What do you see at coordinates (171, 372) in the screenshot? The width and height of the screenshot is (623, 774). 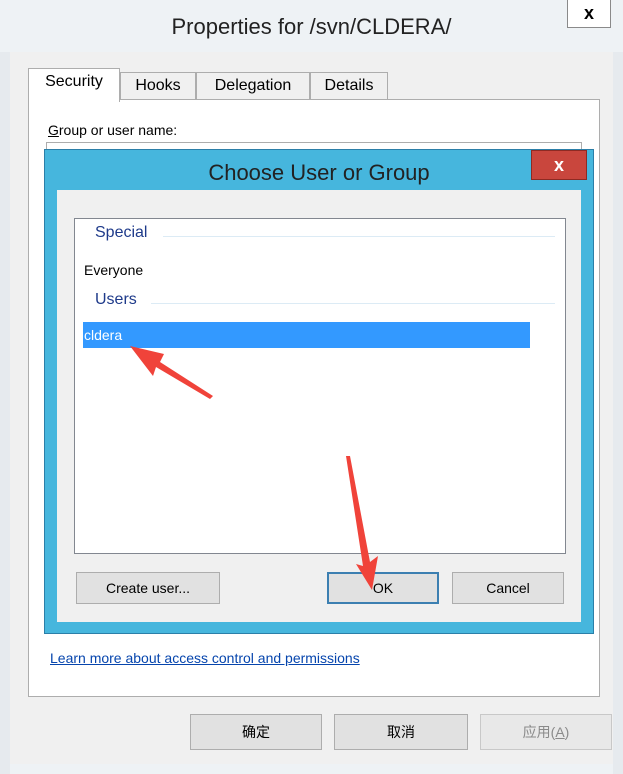 I see `arrow-to-cldera` at bounding box center [171, 372].